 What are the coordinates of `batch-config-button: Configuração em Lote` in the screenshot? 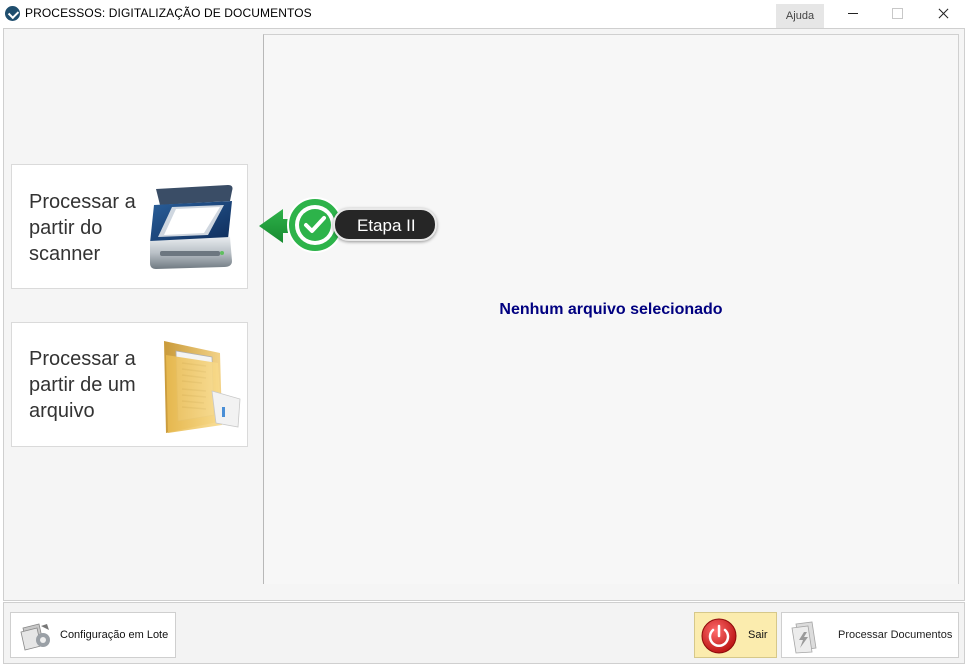 It's located at (93, 635).